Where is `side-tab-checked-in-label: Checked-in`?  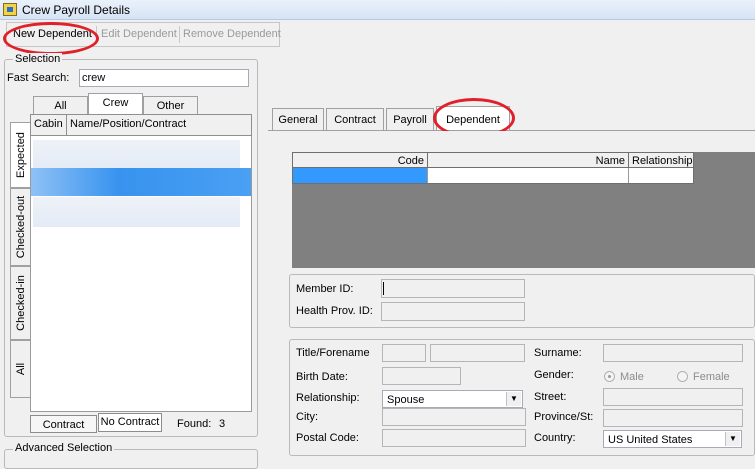
side-tab-checked-in-label: Checked-in is located at coordinates (20, 303).